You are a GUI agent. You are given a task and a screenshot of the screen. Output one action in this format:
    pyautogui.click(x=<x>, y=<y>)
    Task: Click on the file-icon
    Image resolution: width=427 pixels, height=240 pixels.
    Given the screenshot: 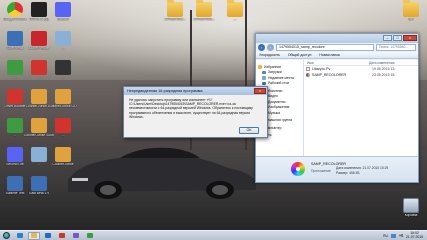 What is the action you would take?
    pyautogui.click(x=308, y=69)
    